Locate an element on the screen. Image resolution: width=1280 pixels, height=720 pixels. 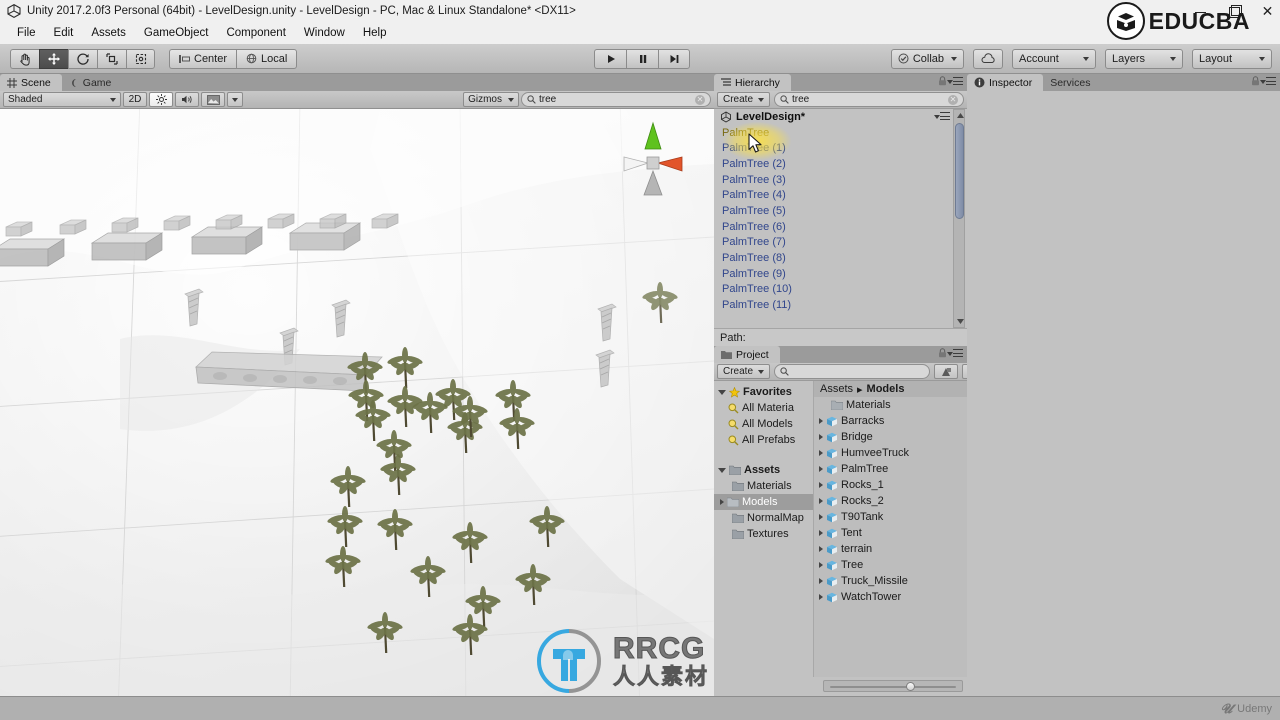
tab-services: Services is located at coordinates (1072, 82).